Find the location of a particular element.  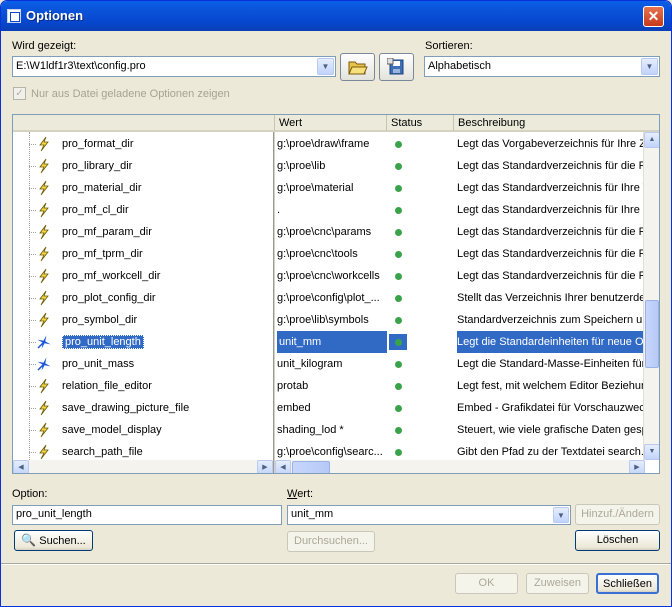

add-change-button: Hinzuf./Ändern is located at coordinates (617, 514).